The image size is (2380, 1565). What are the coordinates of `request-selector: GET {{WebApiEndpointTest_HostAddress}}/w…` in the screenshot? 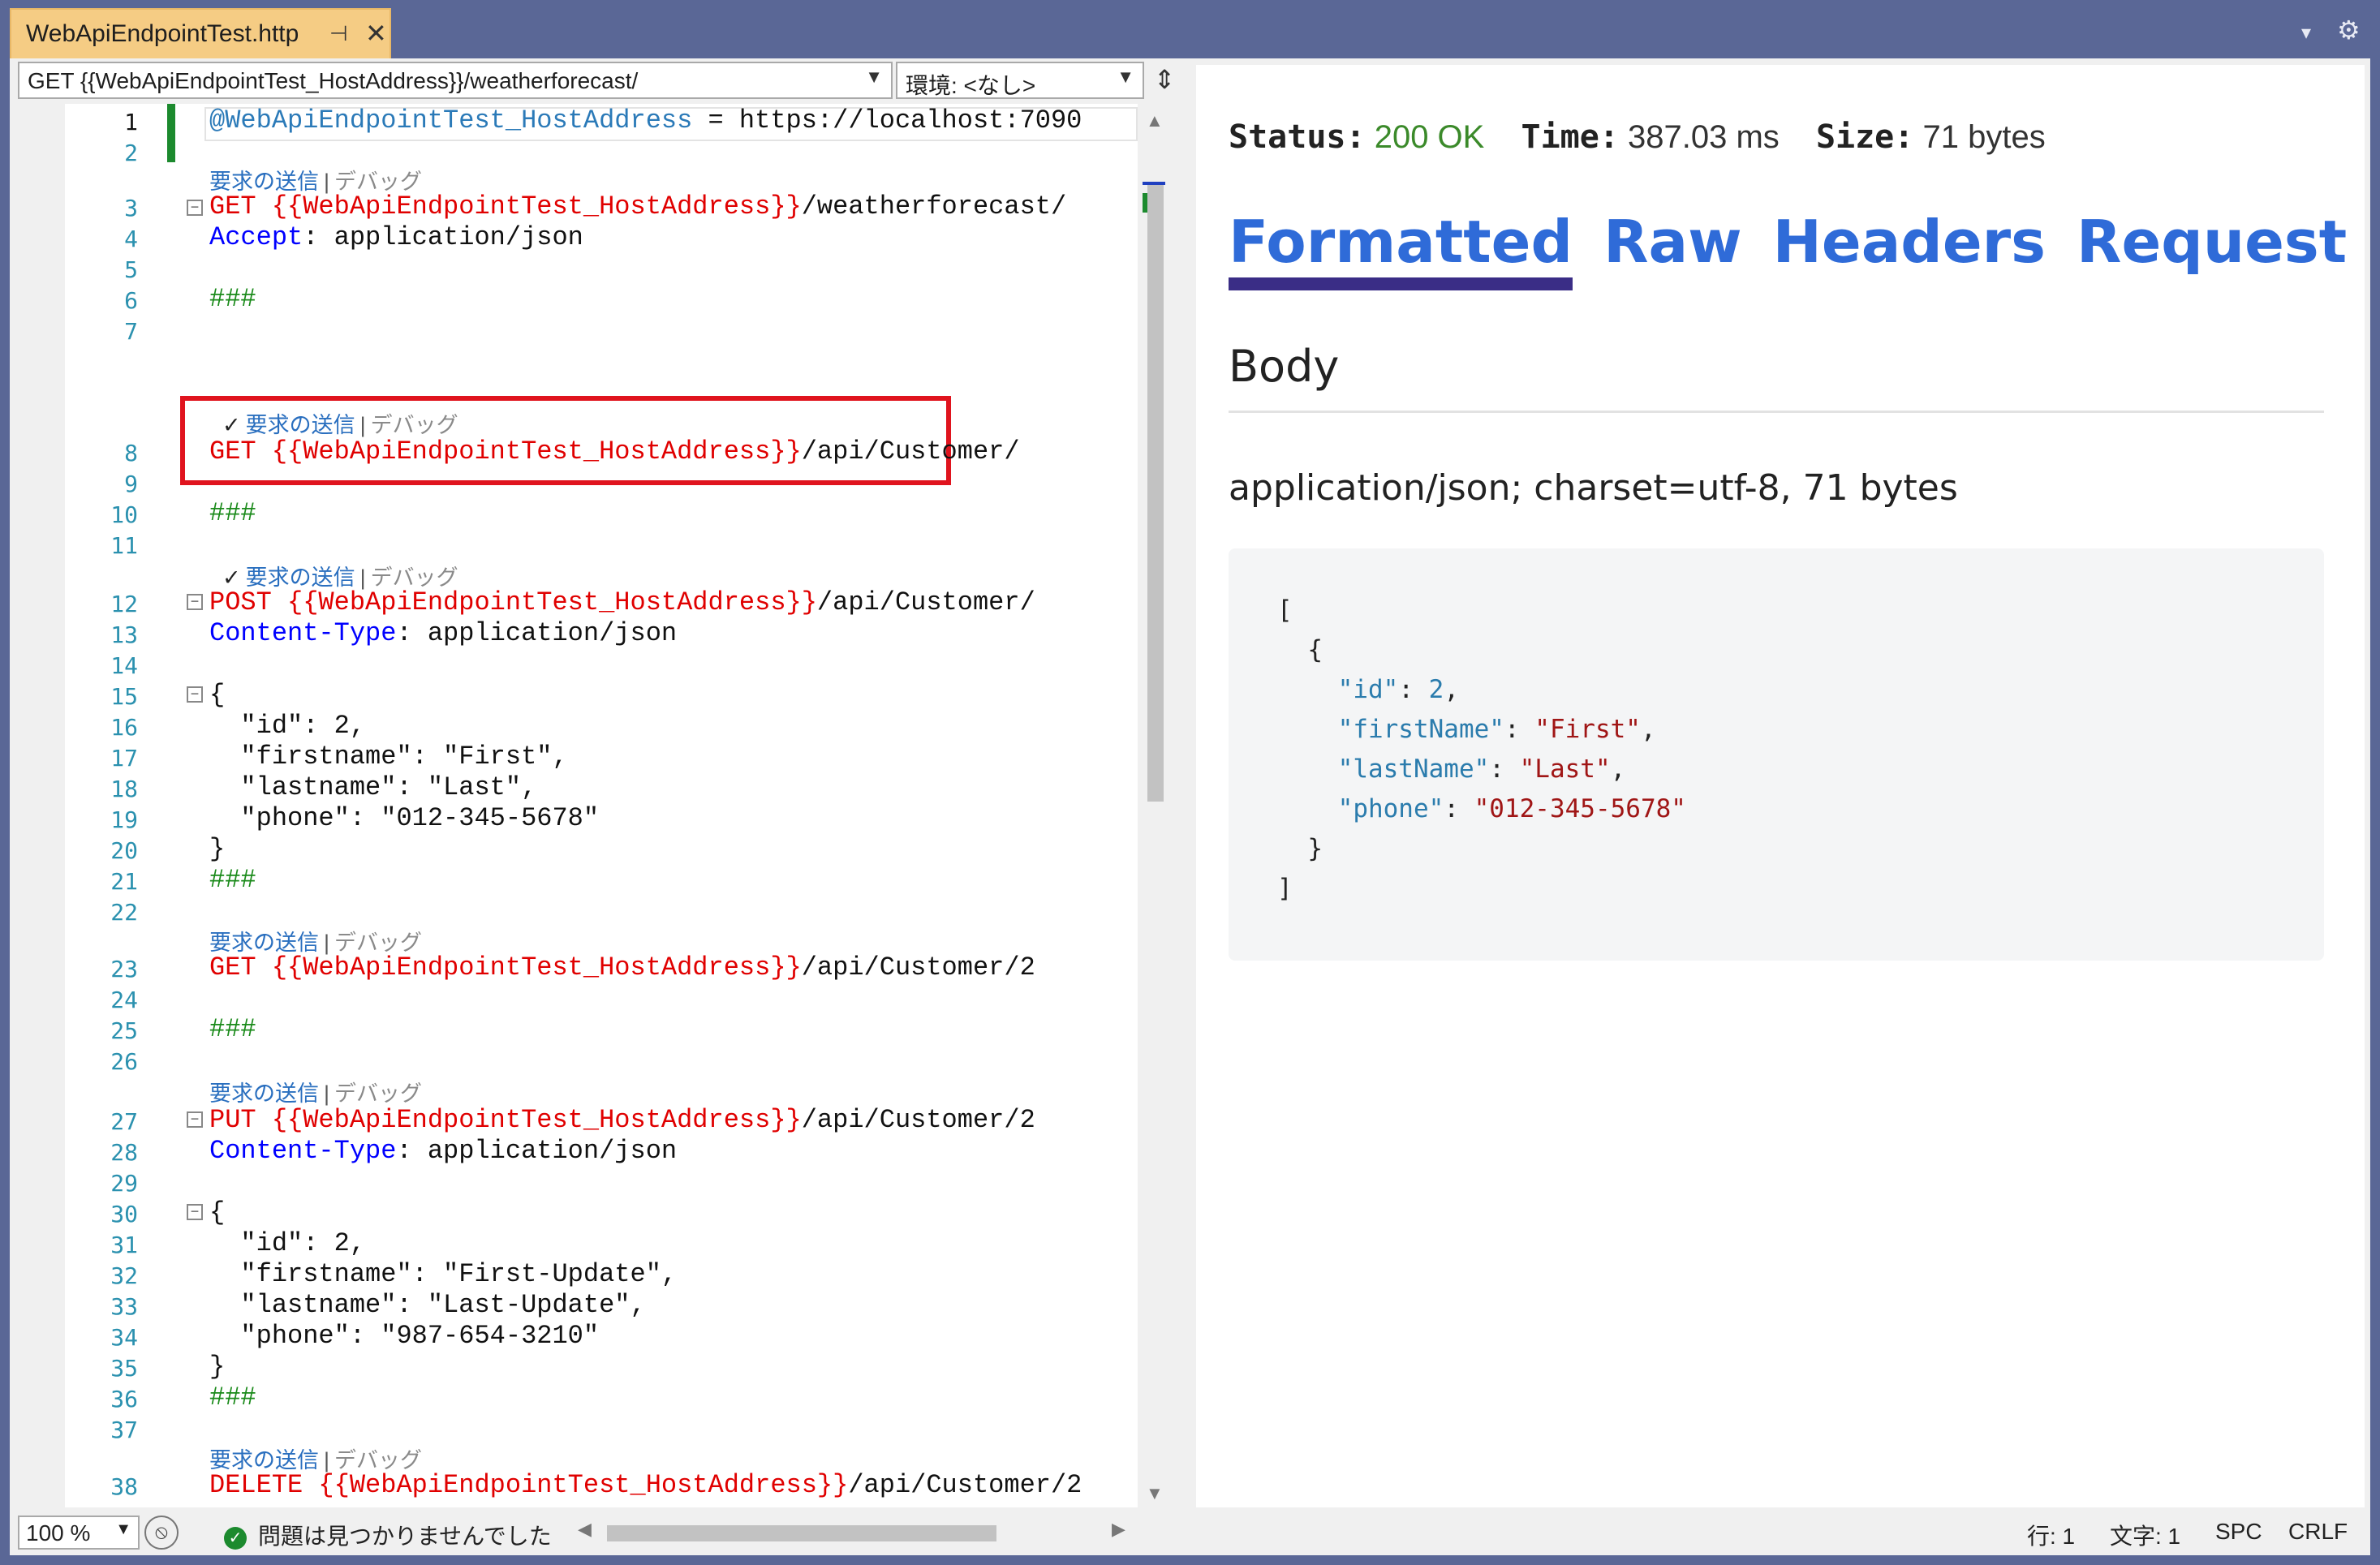 It's located at (455, 80).